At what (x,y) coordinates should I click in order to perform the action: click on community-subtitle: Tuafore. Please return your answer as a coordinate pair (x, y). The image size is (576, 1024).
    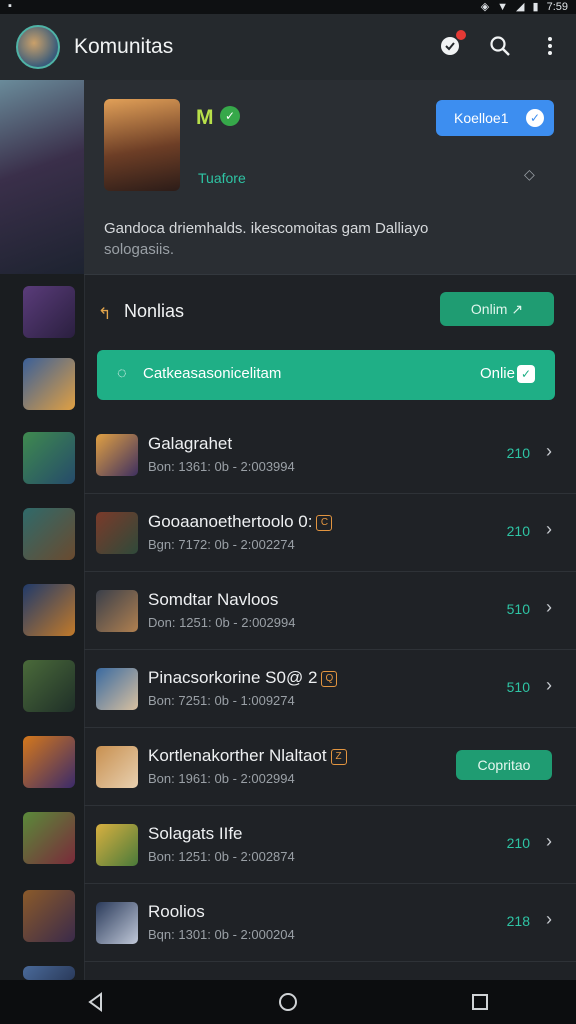
    Looking at the image, I should click on (222, 178).